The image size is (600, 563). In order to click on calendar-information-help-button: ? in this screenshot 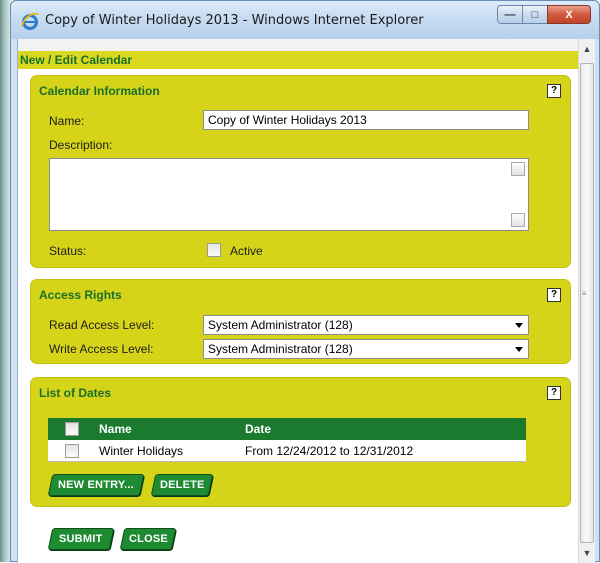, I will do `click(554, 91)`.